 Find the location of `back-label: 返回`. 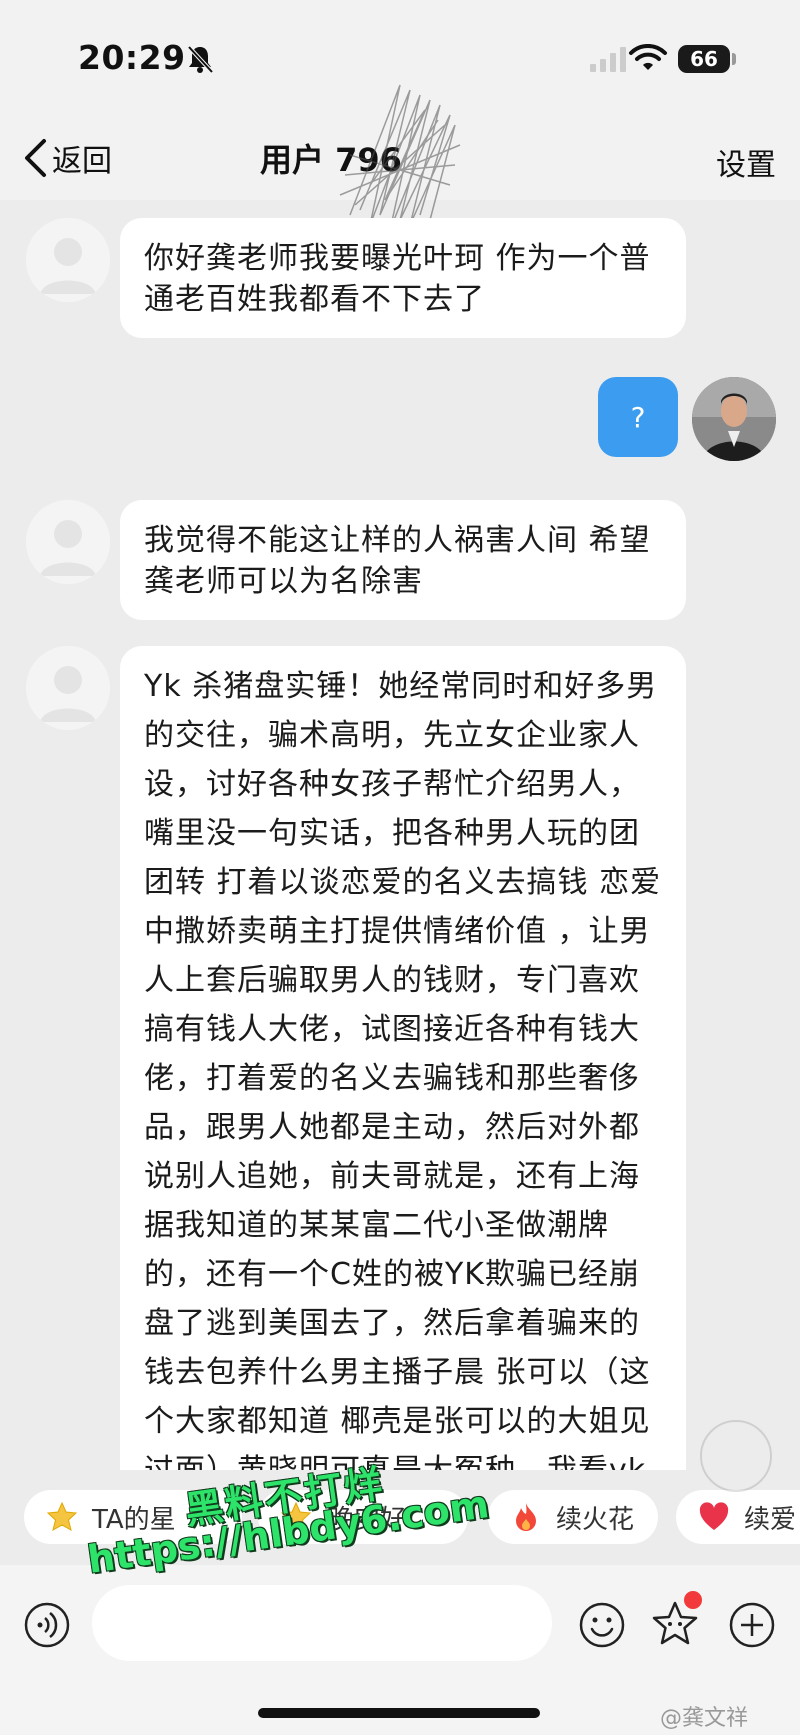

back-label: 返回 is located at coordinates (82, 161).